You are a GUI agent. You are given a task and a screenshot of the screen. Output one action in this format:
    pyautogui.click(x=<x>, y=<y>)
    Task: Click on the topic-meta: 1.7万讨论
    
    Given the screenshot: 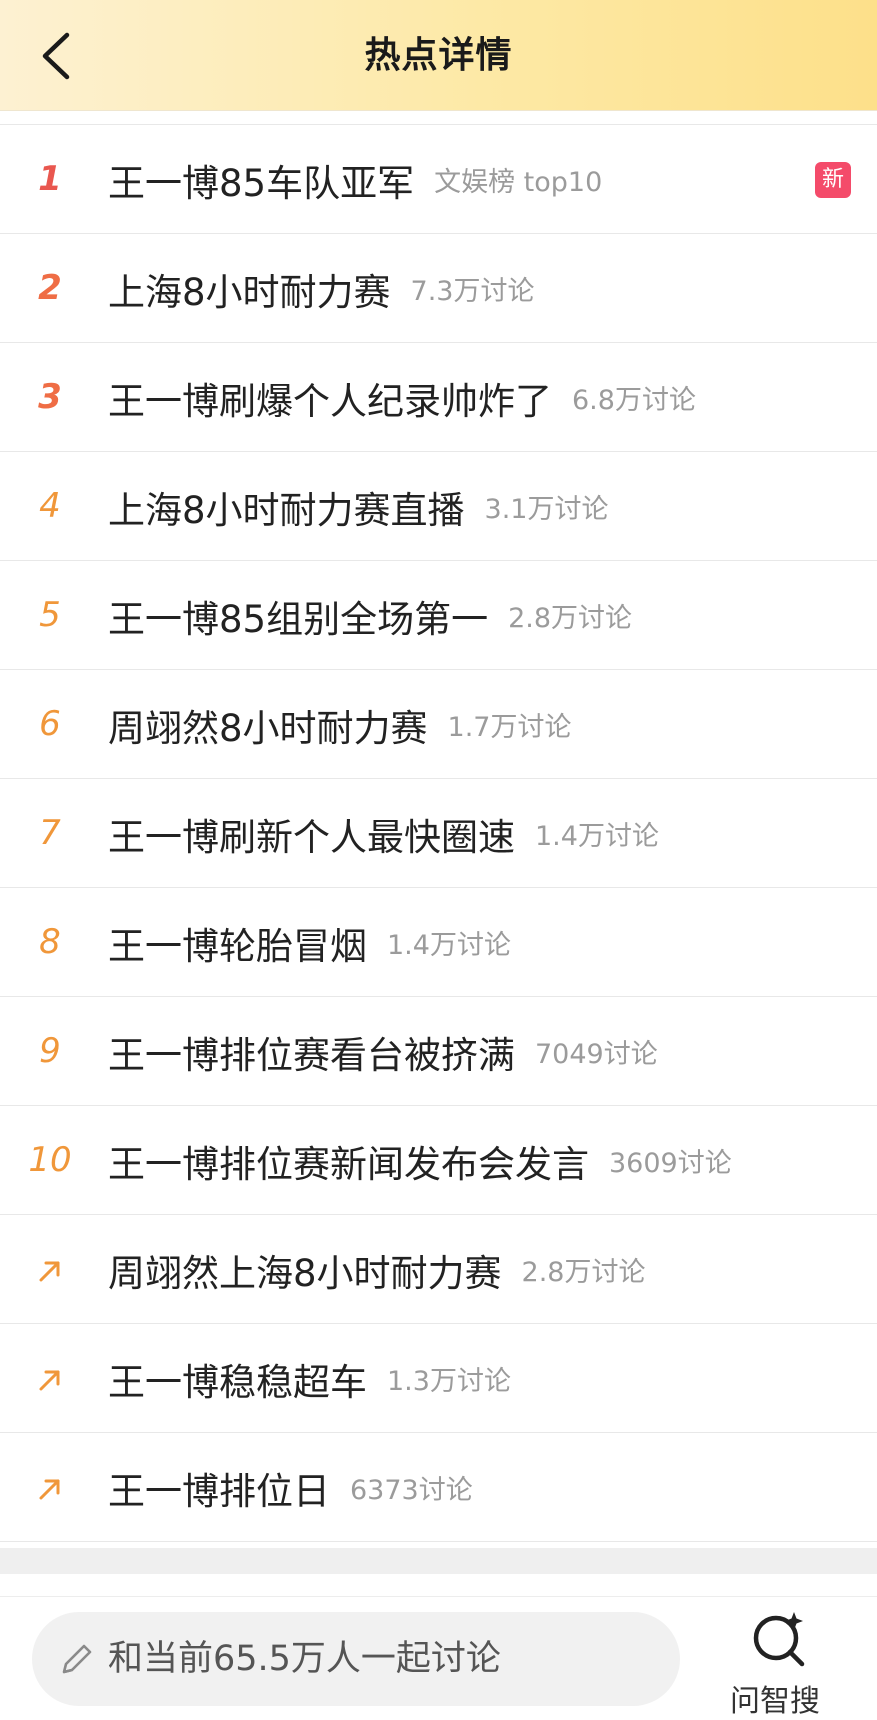 What is the action you would take?
    pyautogui.click(x=509, y=727)
    